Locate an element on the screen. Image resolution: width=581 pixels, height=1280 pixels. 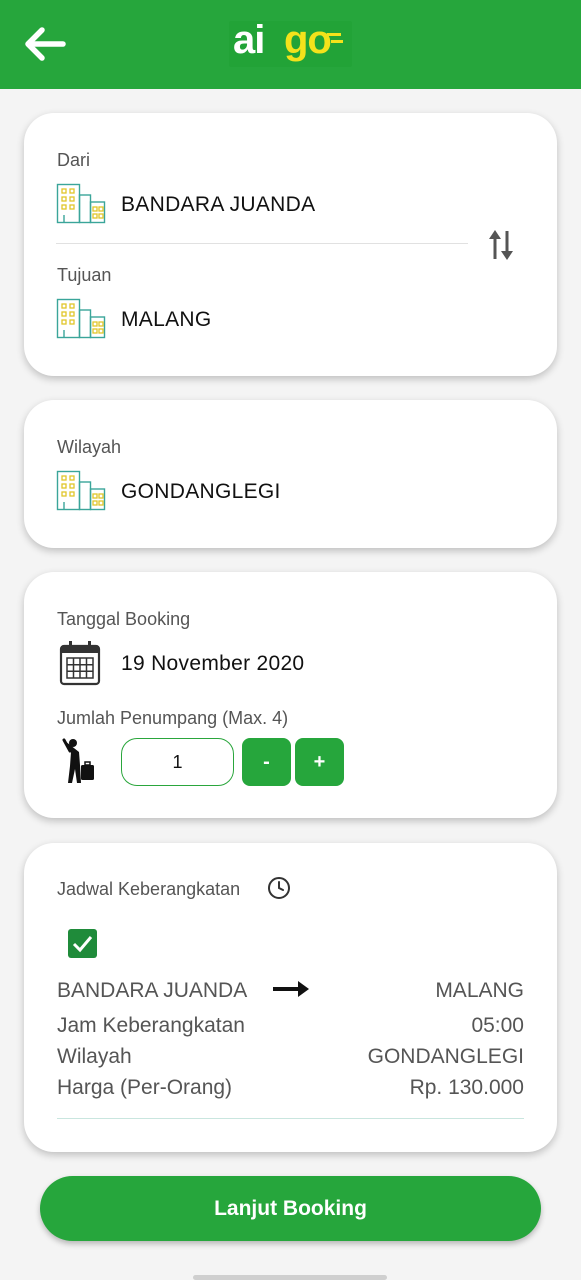
continue-booking-button: Lanjut Booking is located at coordinates (290, 1208).